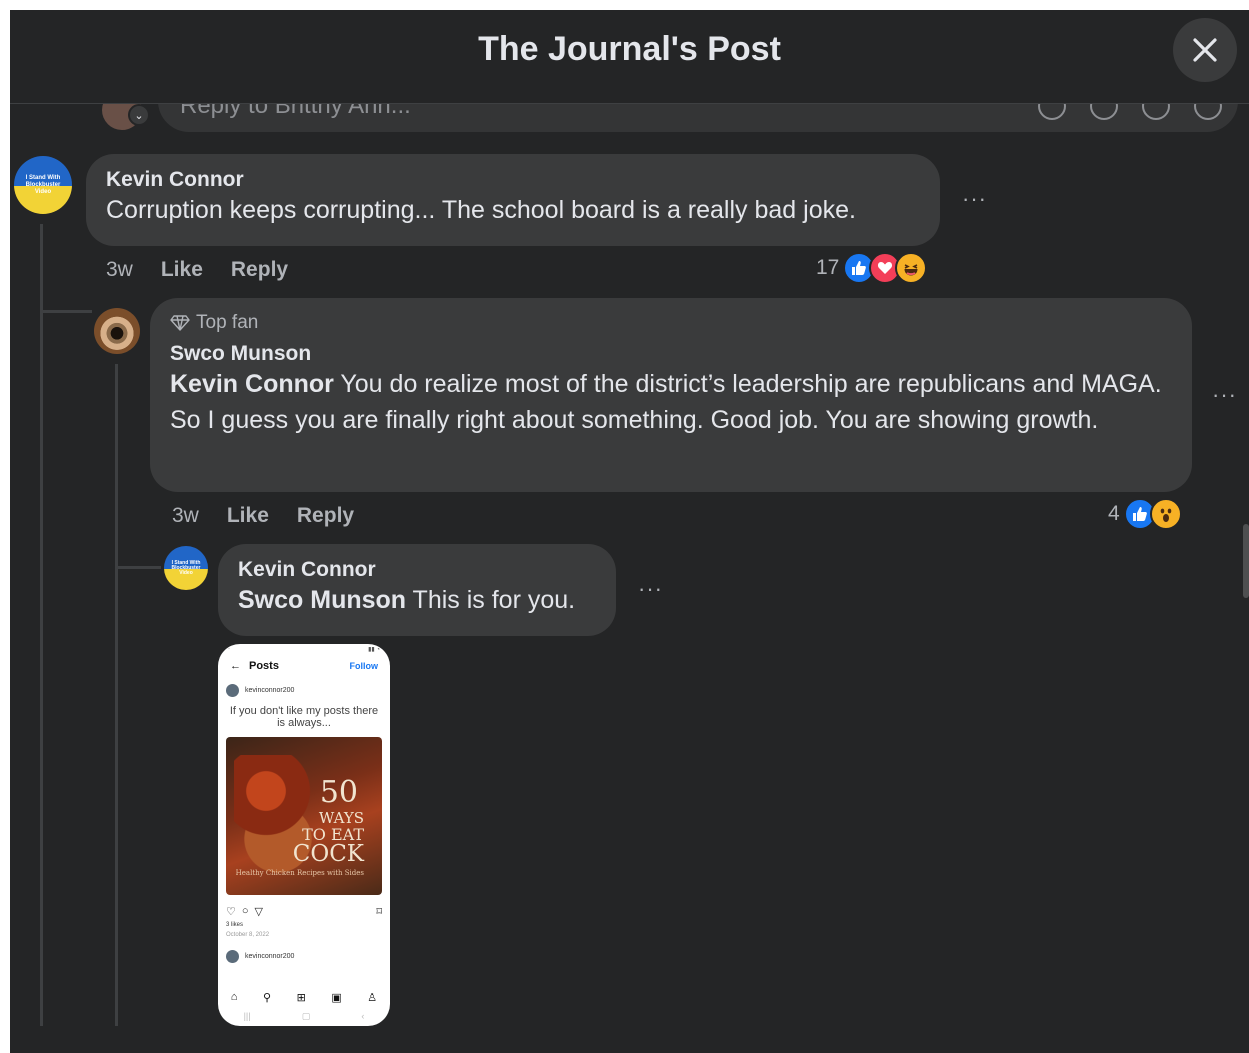 Image resolution: width=1249 pixels, height=1053 pixels. What do you see at coordinates (234, 997) in the screenshot?
I see `home-icon: ⌂` at bounding box center [234, 997].